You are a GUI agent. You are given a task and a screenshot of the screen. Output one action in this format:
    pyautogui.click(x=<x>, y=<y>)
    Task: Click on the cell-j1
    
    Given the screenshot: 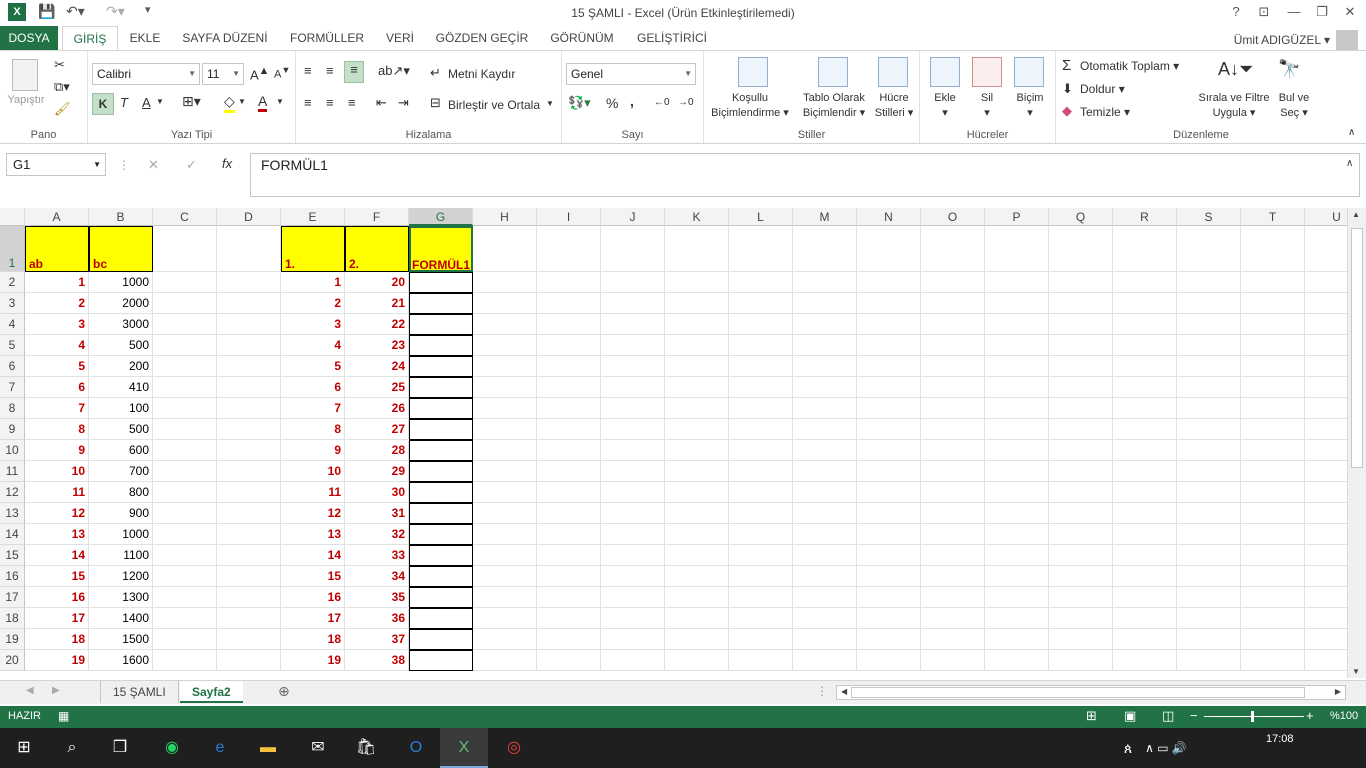 What is the action you would take?
    pyautogui.click(x=633, y=249)
    